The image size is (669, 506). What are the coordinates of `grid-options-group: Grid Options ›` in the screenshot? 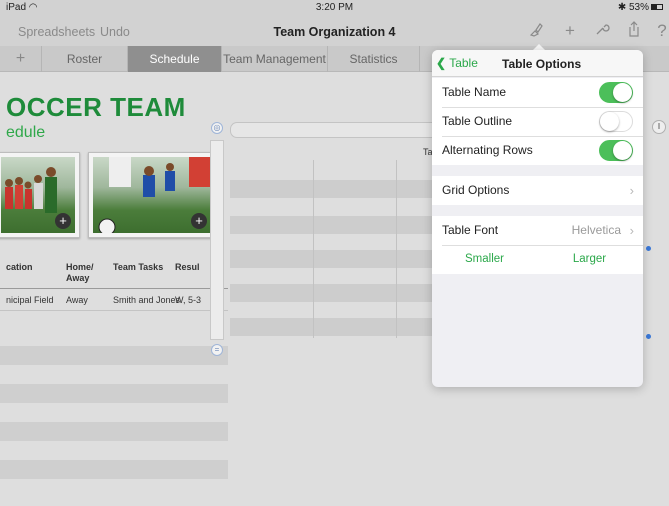 It's located at (537, 190).